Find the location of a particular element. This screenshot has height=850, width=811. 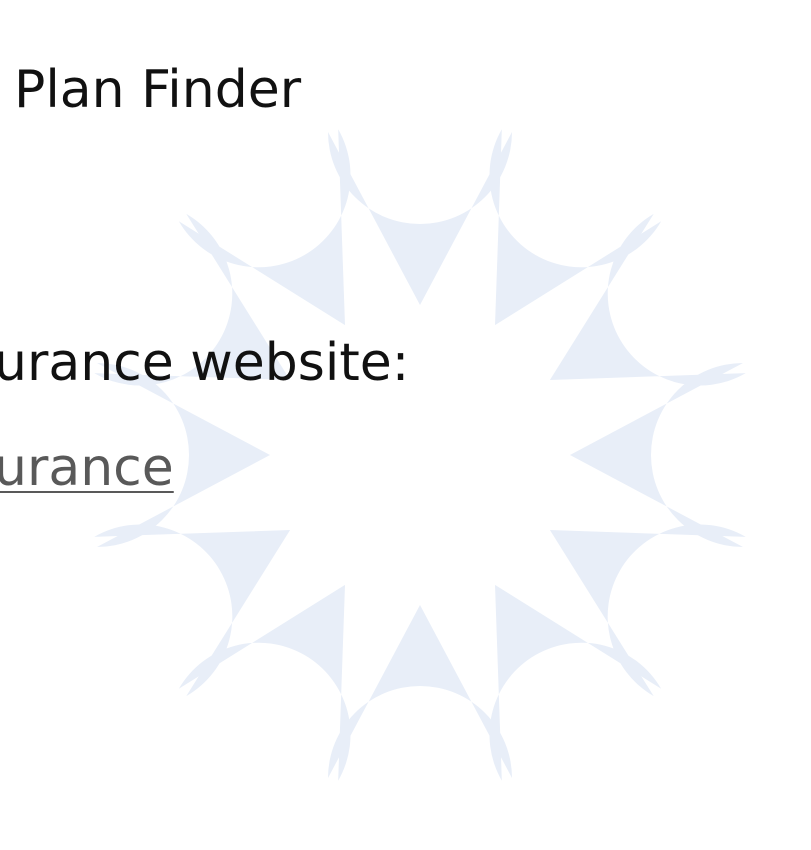

body-text: urance website: is located at coordinates (205, 363).